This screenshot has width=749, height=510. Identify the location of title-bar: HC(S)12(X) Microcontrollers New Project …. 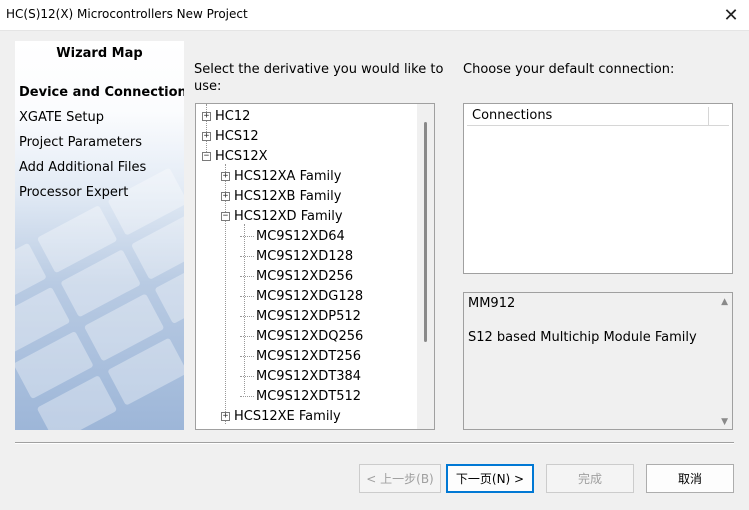
(374, 15).